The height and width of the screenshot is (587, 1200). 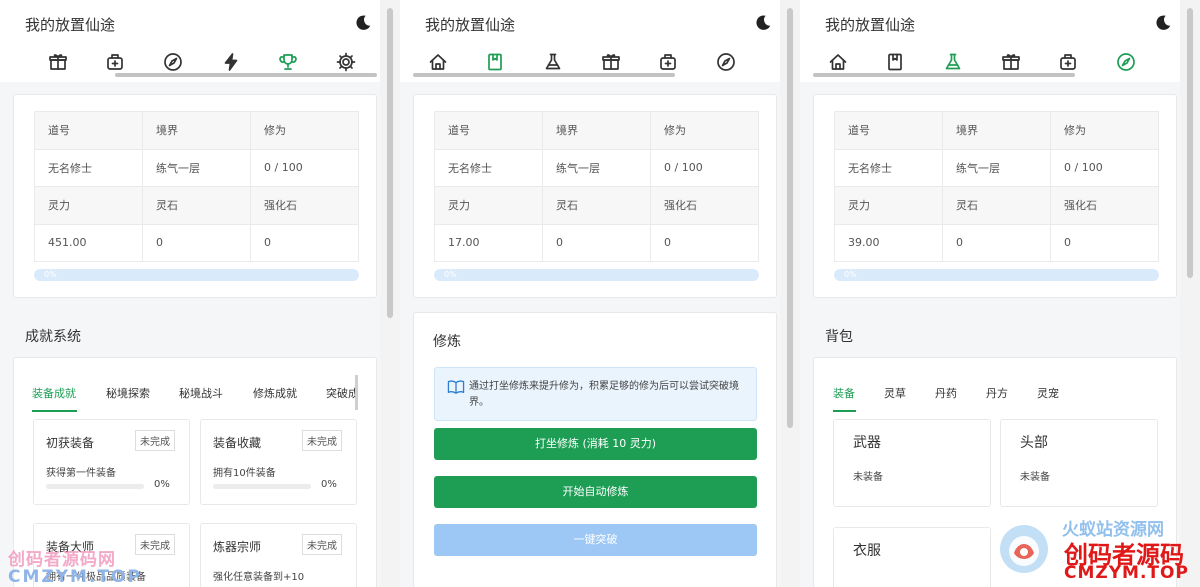 I want to click on equip-slot-head: 头部 未装备, so click(x=1079, y=463).